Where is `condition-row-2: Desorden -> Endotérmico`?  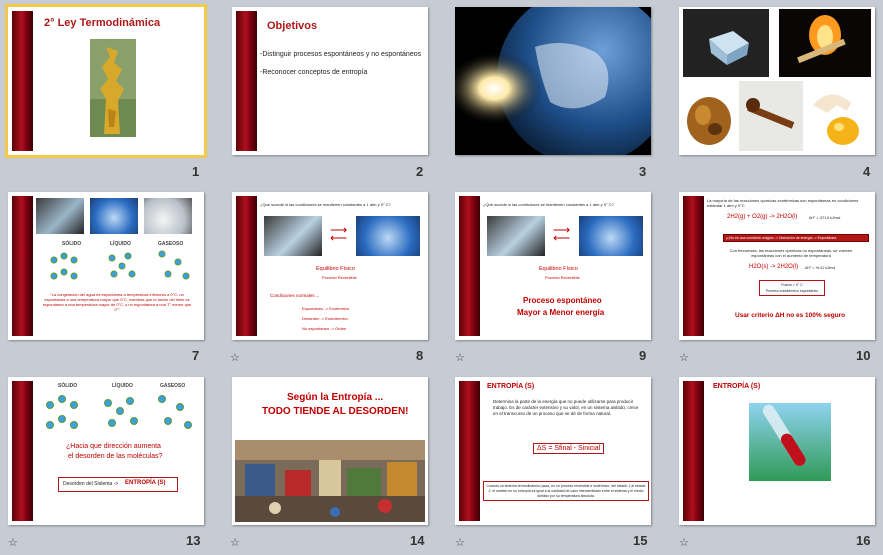 condition-row-2: Desorden -> Endotérmico is located at coordinates (325, 318).